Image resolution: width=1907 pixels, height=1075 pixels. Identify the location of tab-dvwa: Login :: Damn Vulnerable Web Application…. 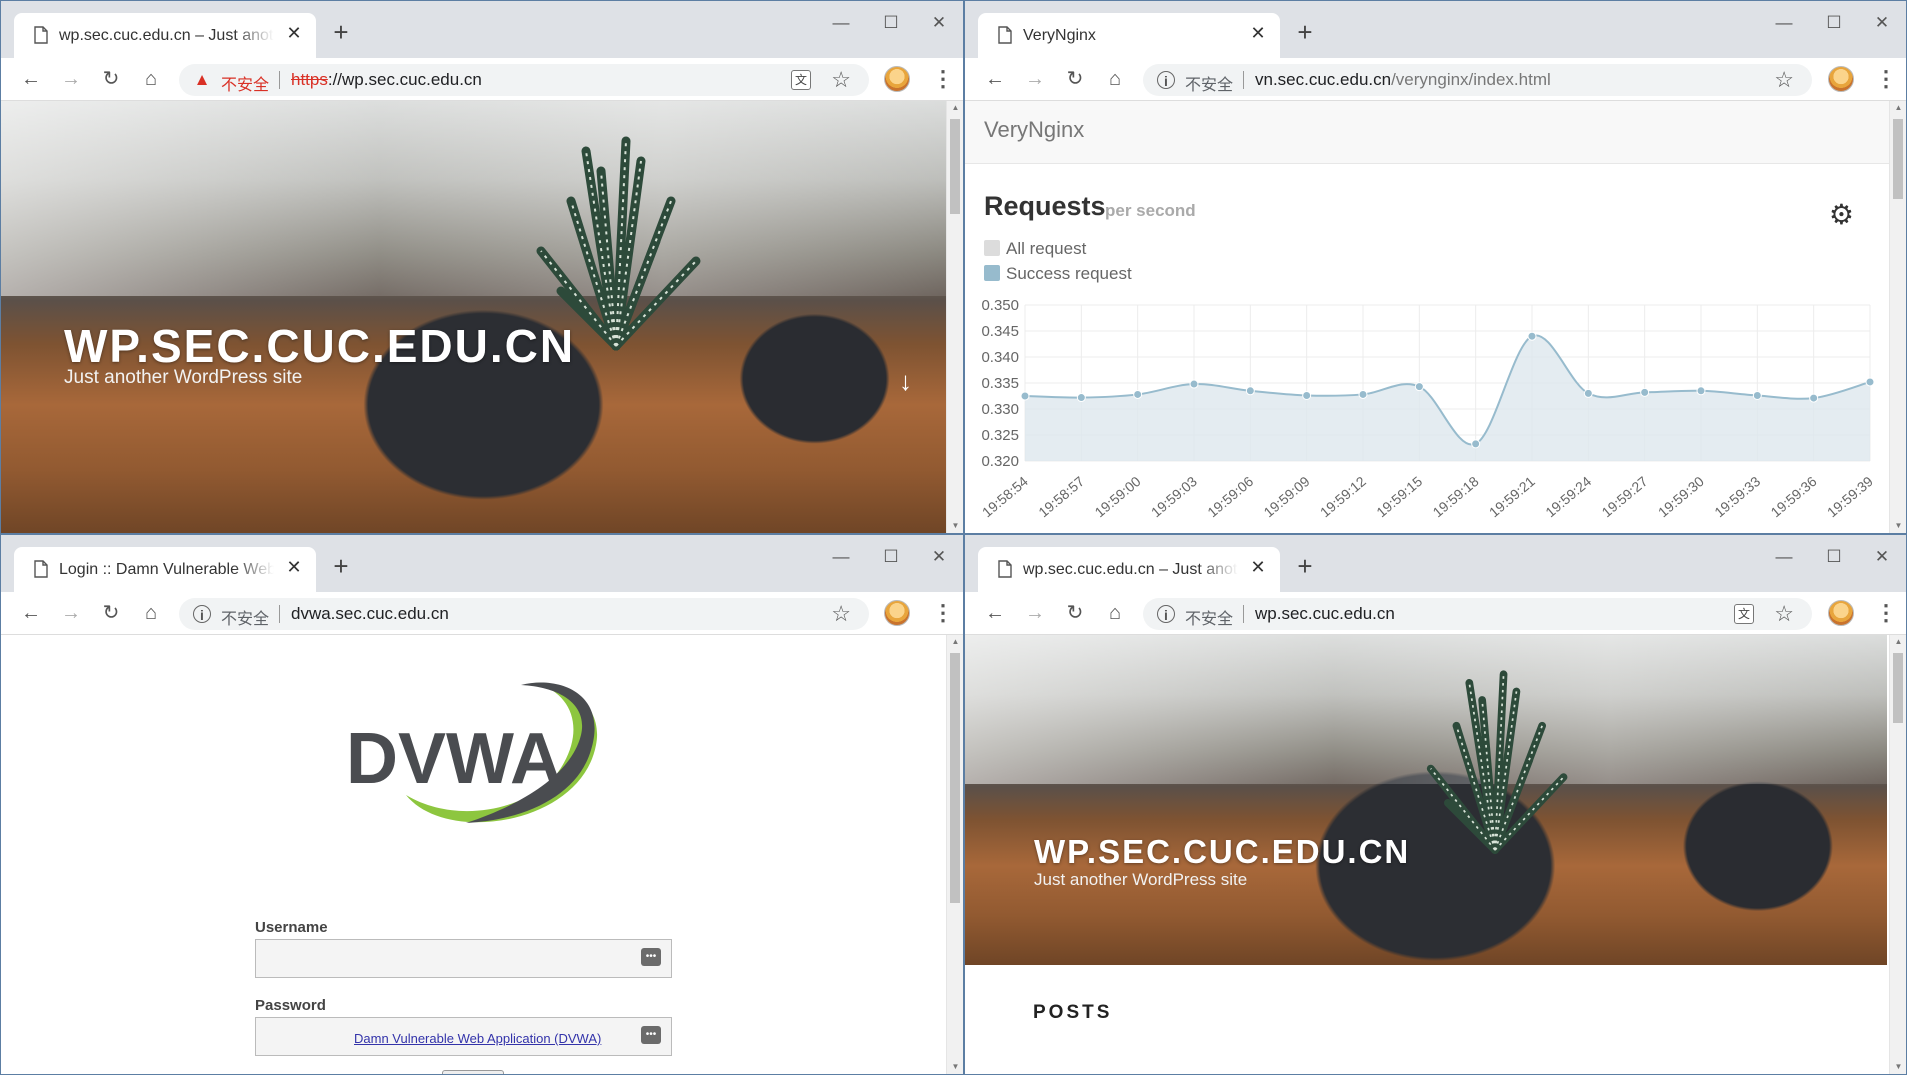
(165, 569).